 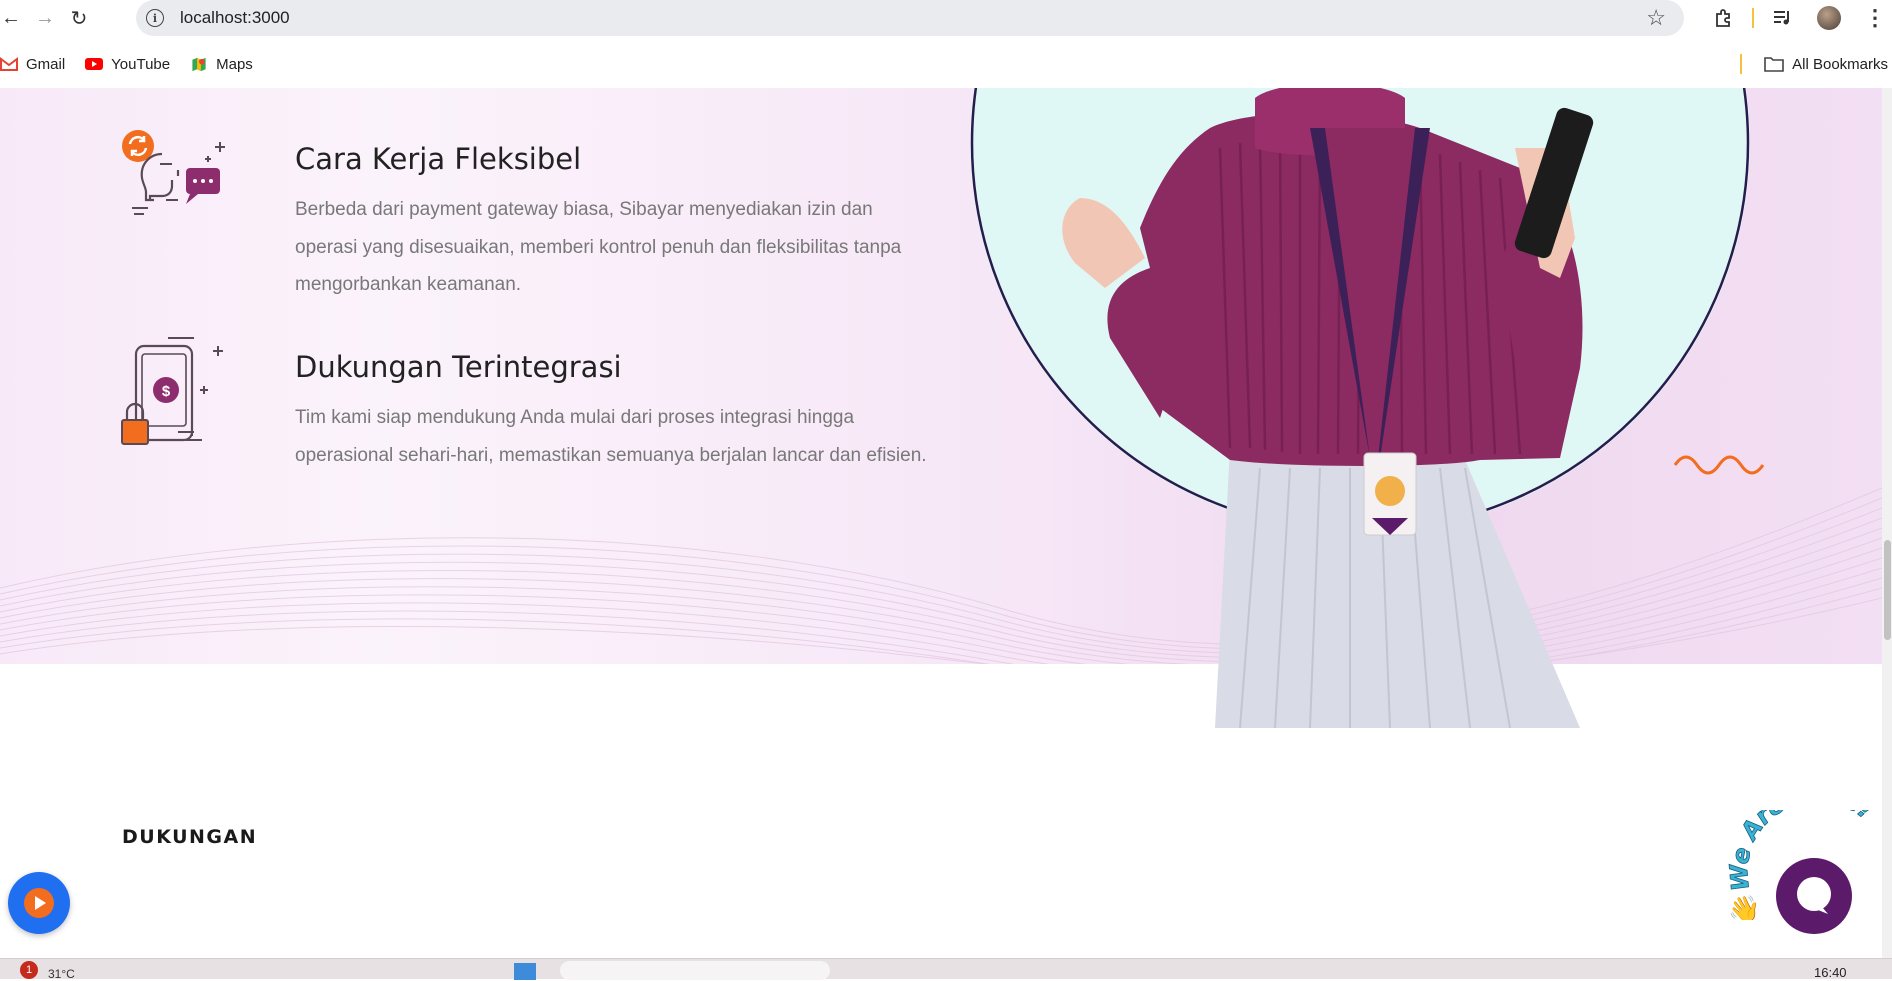 What do you see at coordinates (1830, 972) in the screenshot?
I see `clock: 16:40` at bounding box center [1830, 972].